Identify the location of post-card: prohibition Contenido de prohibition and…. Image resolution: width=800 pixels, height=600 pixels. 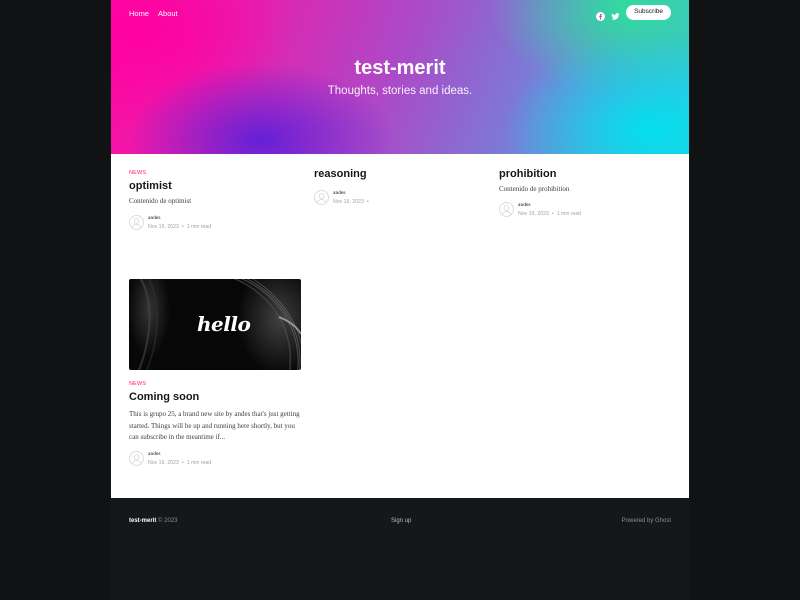
(585, 192).